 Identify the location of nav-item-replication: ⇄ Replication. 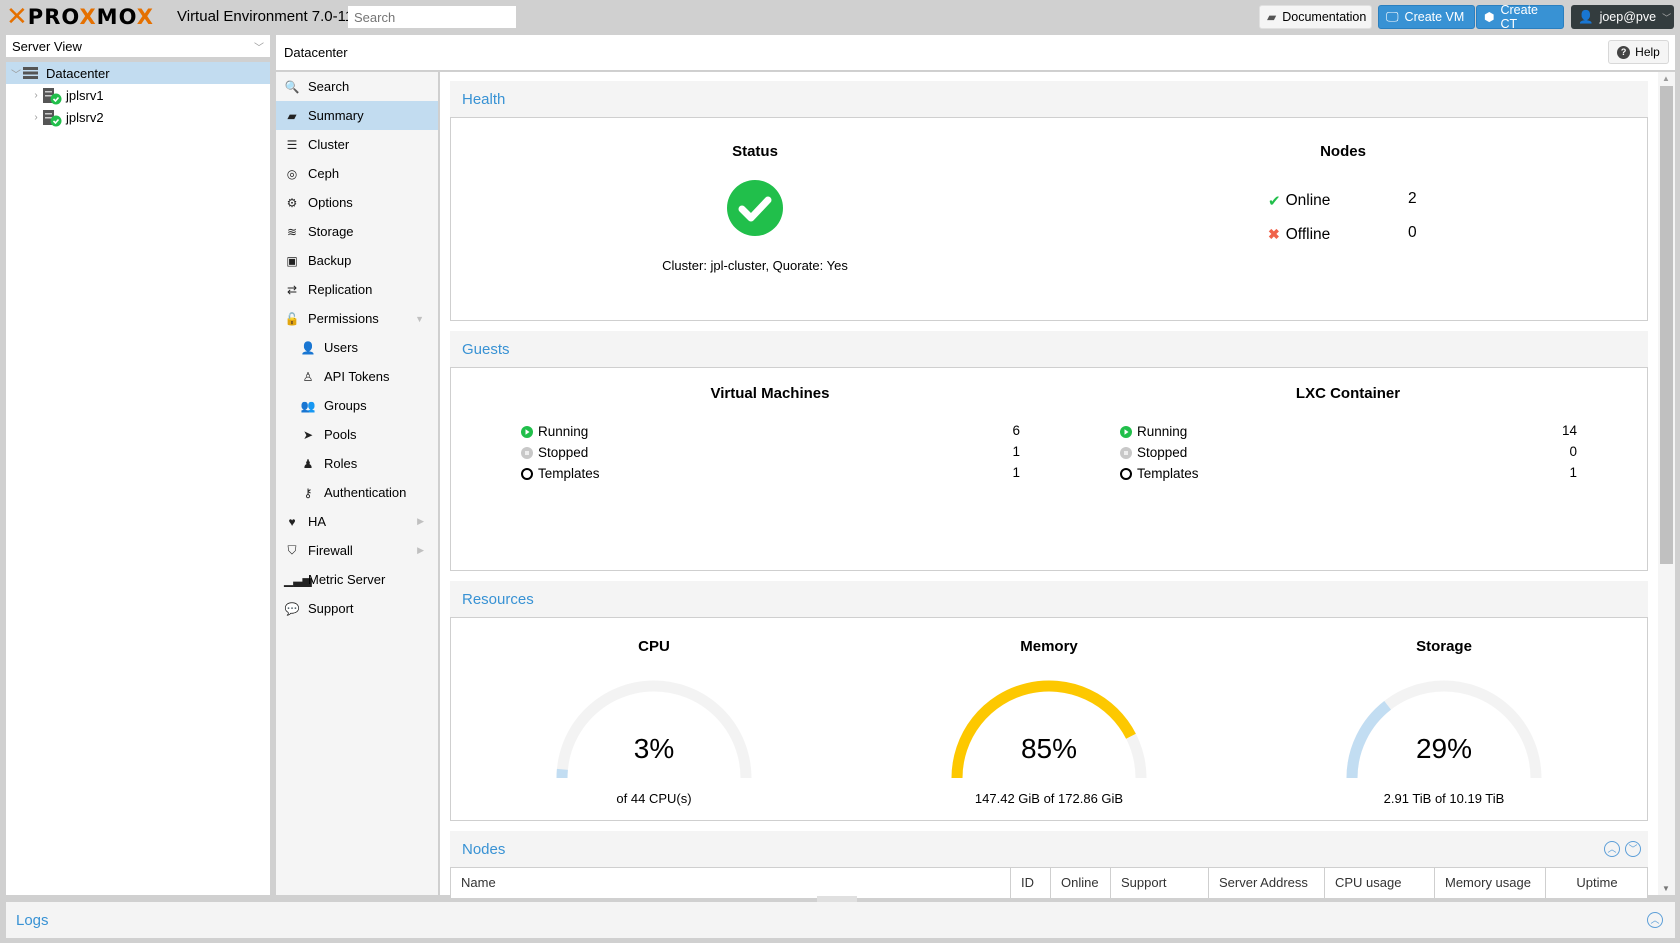
(357, 289).